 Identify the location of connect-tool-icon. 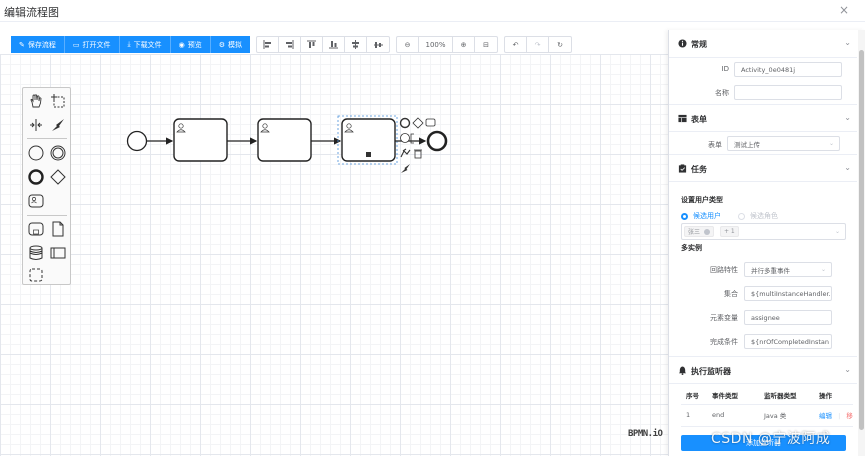
(58, 125).